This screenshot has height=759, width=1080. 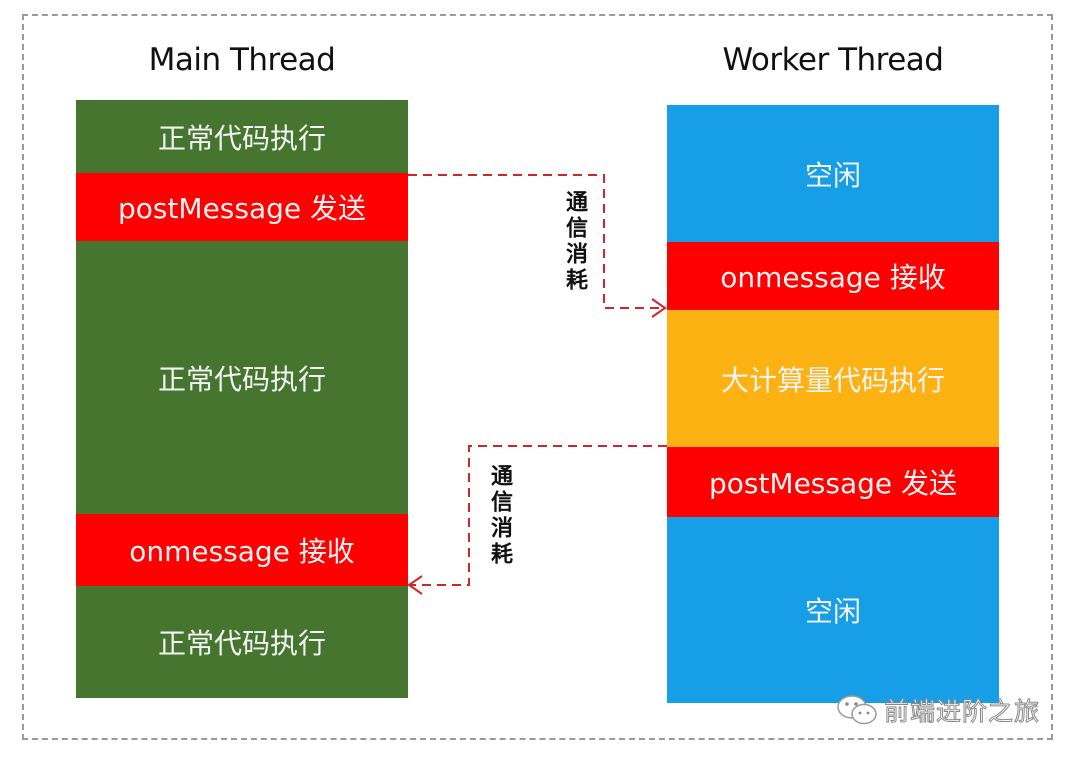 I want to click on watermark-text: 前端进阶之旅, so click(x=962, y=712).